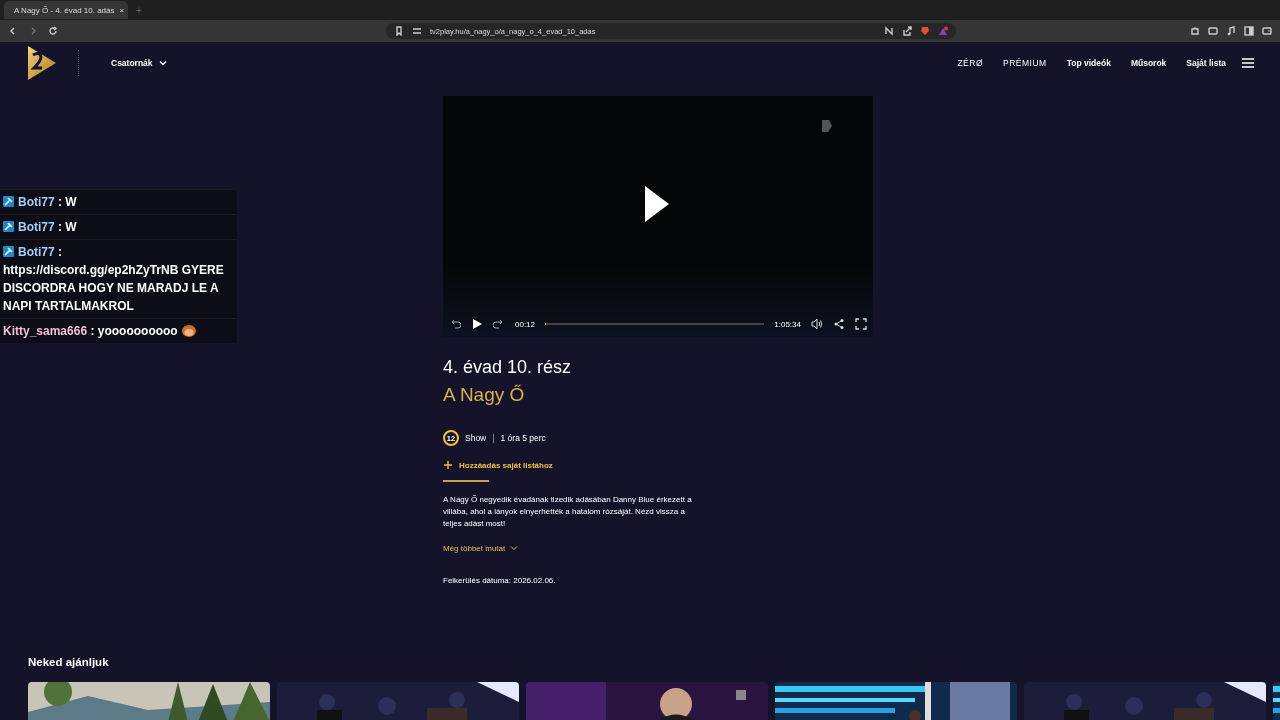 The image size is (1280, 720). What do you see at coordinates (970, 63) in the screenshot?
I see `nav-link: ZÉRØ` at bounding box center [970, 63].